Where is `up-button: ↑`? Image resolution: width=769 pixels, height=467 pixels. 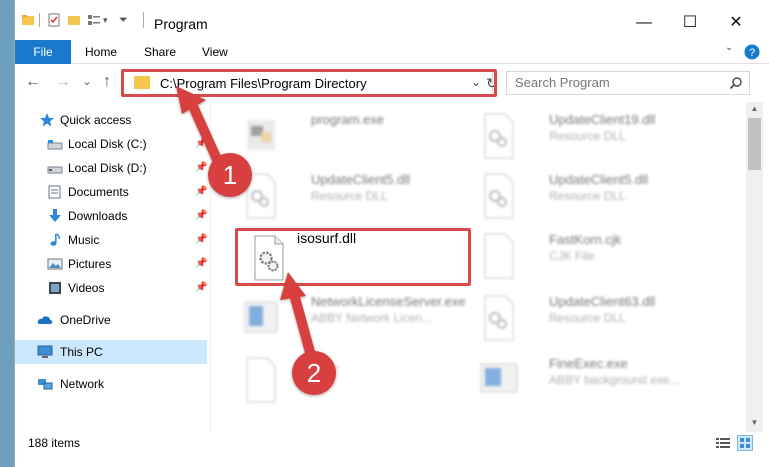 up-button: ↑ is located at coordinates (107, 82).